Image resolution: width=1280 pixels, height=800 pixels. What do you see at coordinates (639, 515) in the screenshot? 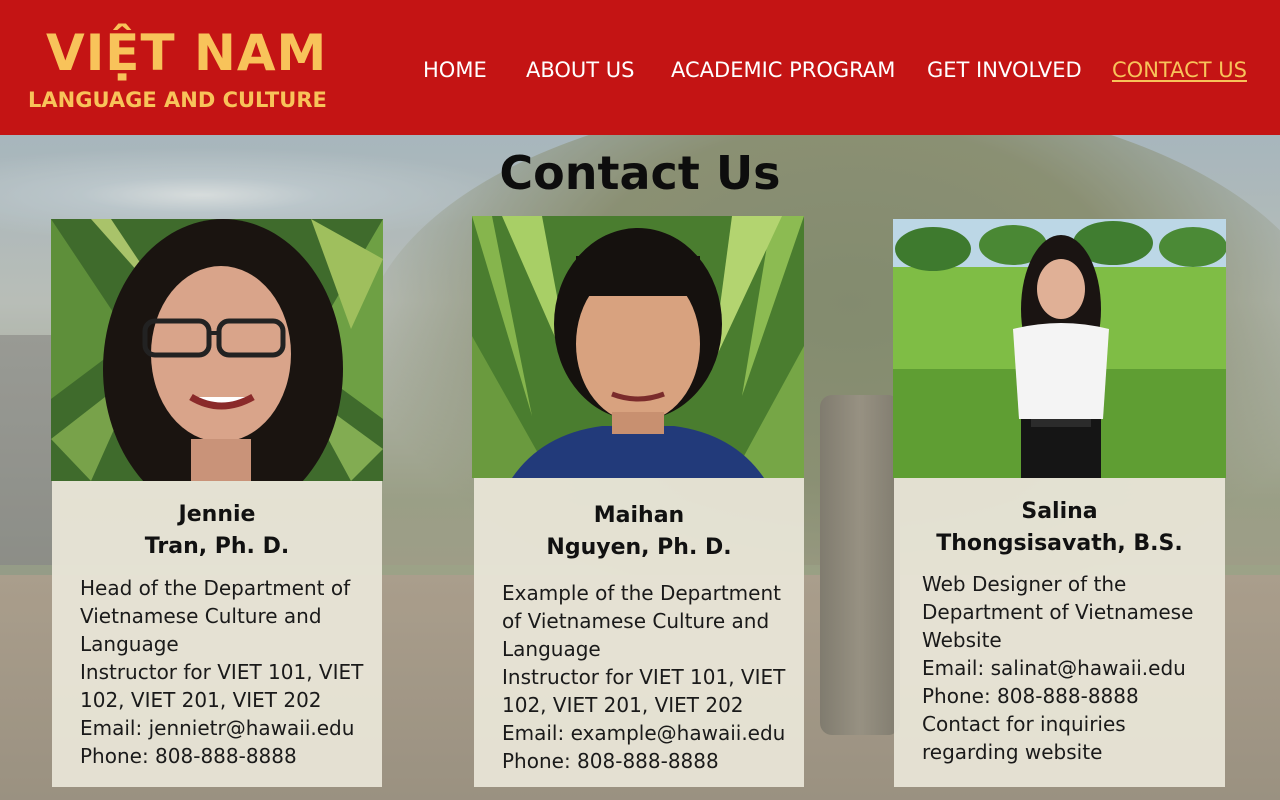
I see `contact-name-line1: Maihan` at bounding box center [639, 515].